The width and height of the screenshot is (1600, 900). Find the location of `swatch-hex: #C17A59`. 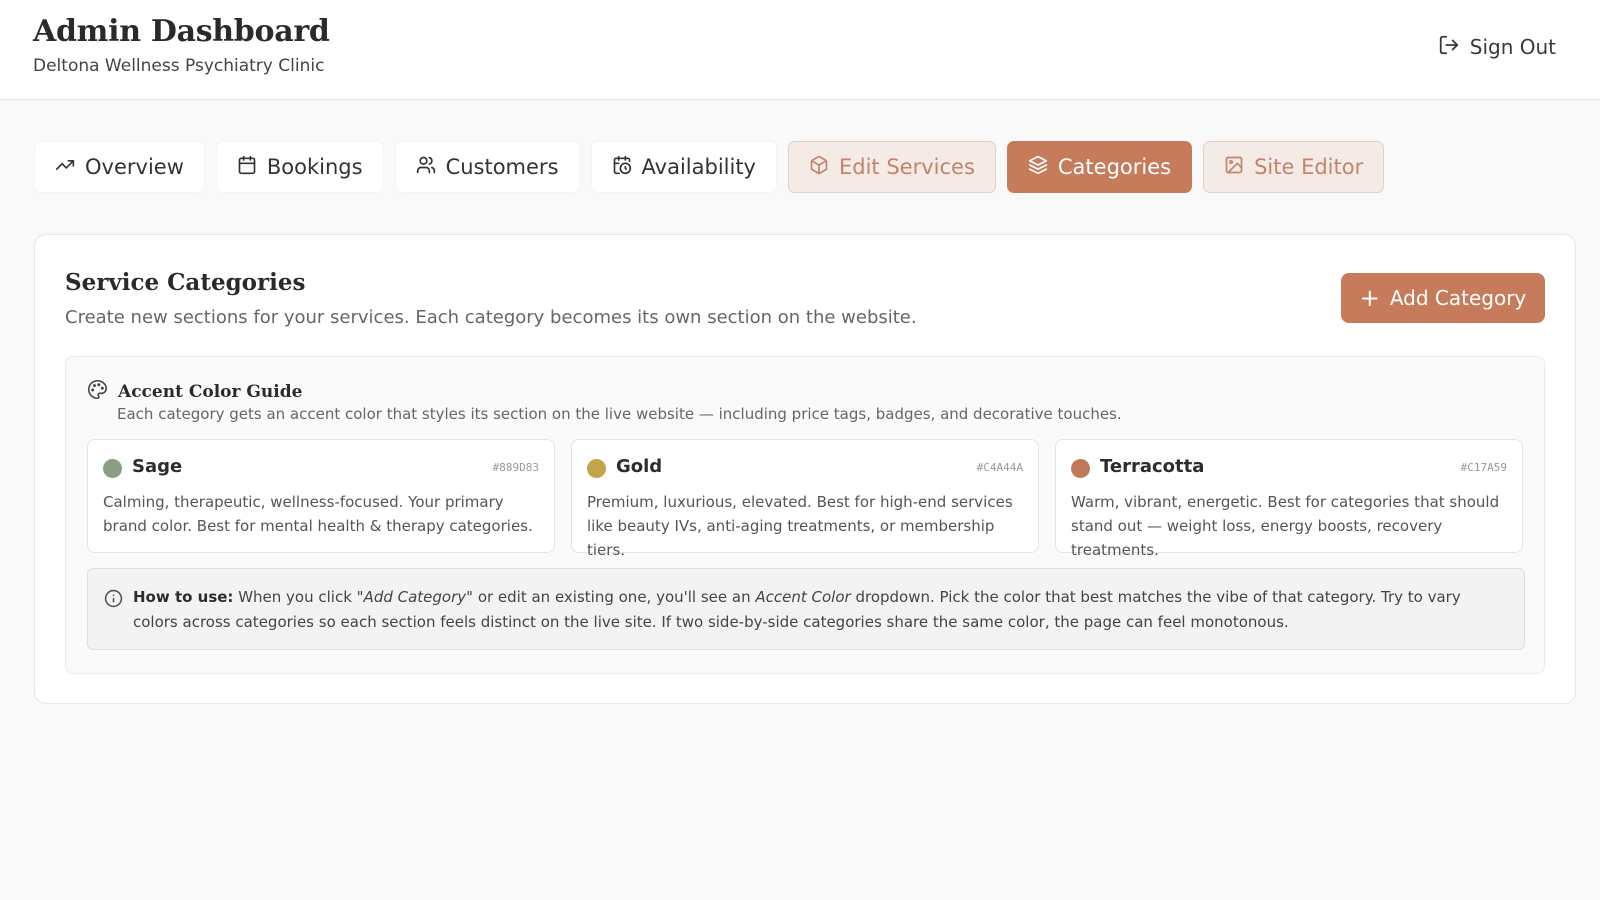

swatch-hex: #C17A59 is located at coordinates (1483, 467).